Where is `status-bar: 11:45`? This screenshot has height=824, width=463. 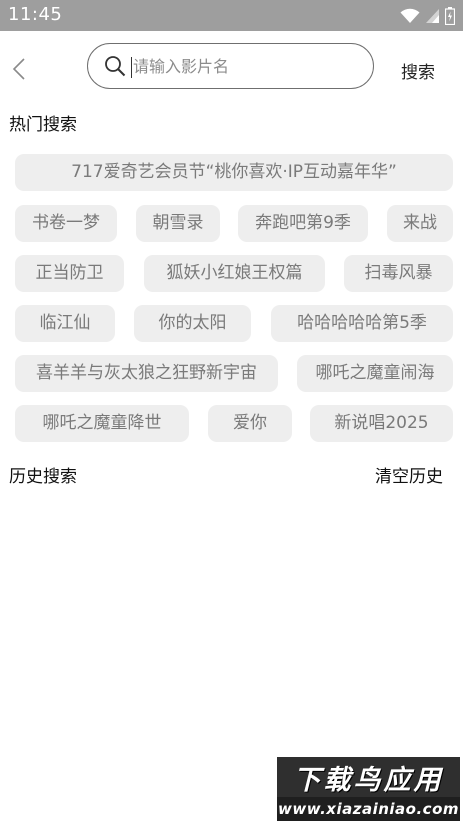 status-bar: 11:45 is located at coordinates (231, 15).